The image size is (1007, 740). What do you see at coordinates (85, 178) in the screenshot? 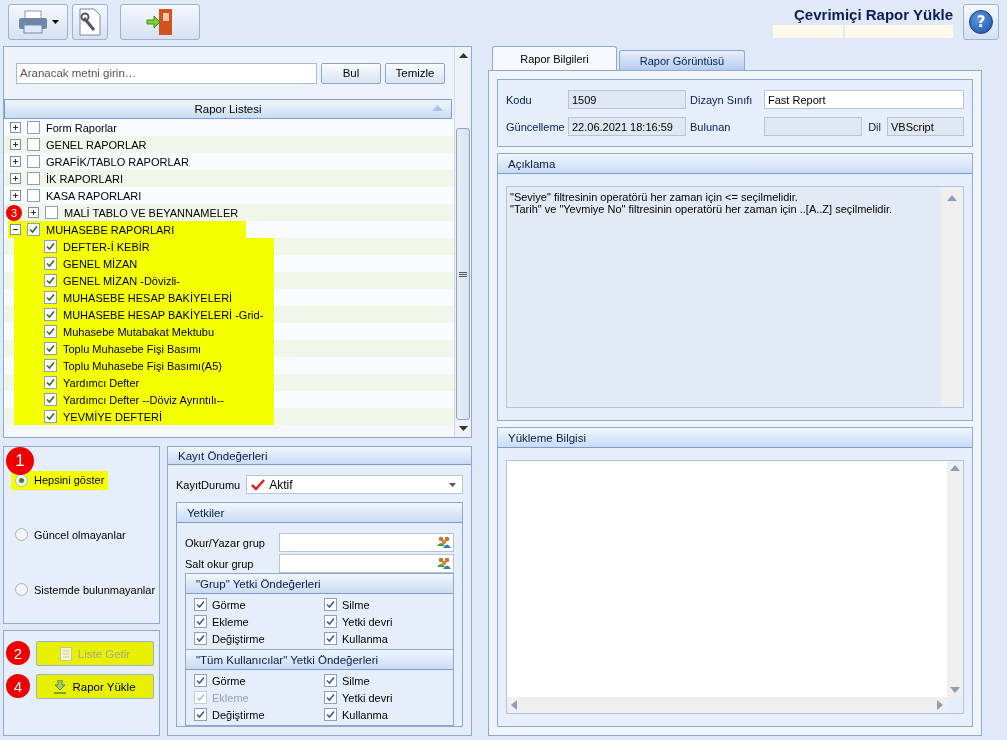
I see `tree-item: İK RAPORLARI` at bounding box center [85, 178].